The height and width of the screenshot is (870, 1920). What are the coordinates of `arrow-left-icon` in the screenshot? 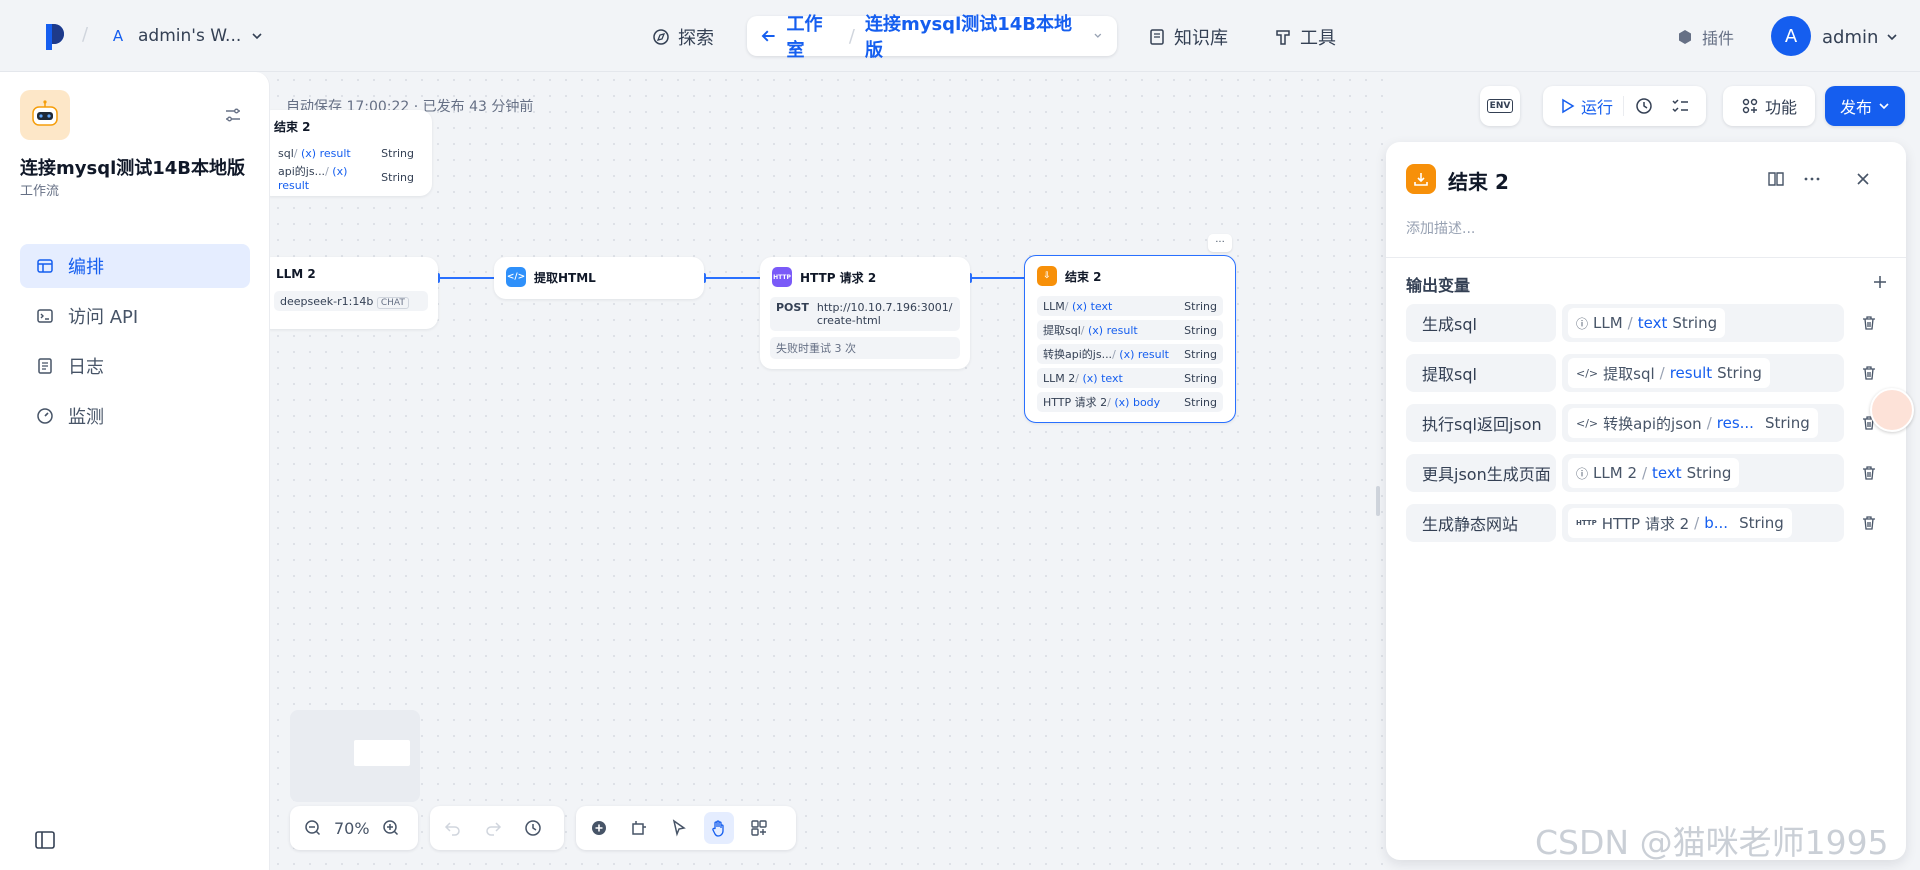 It's located at (769, 36).